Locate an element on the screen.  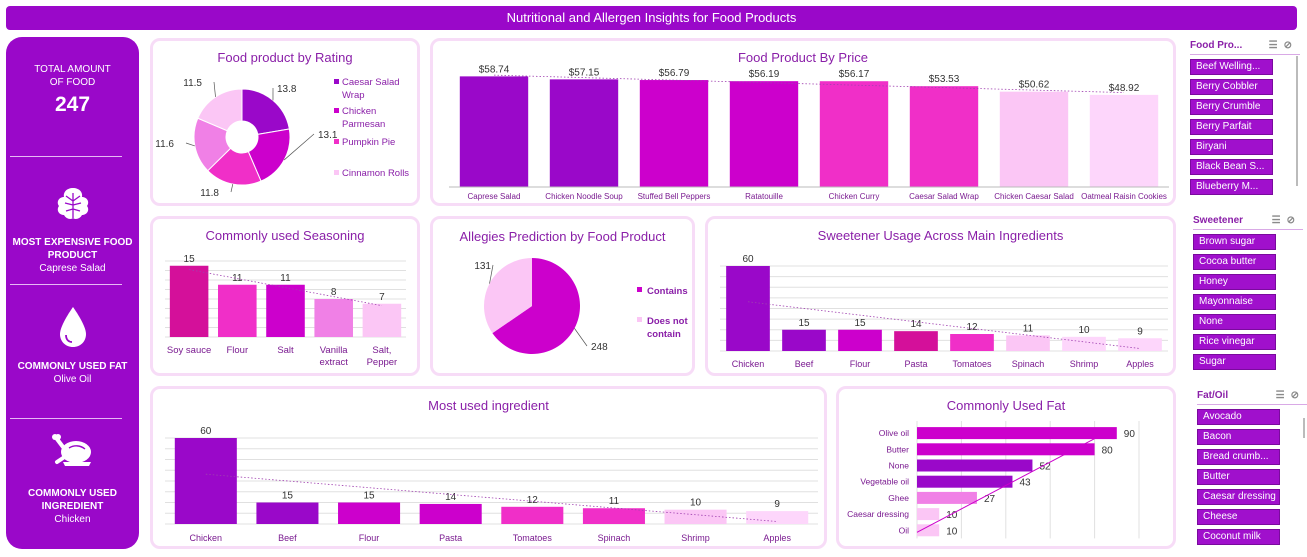
slicer-item: Butter is located at coordinates (1238, 477).